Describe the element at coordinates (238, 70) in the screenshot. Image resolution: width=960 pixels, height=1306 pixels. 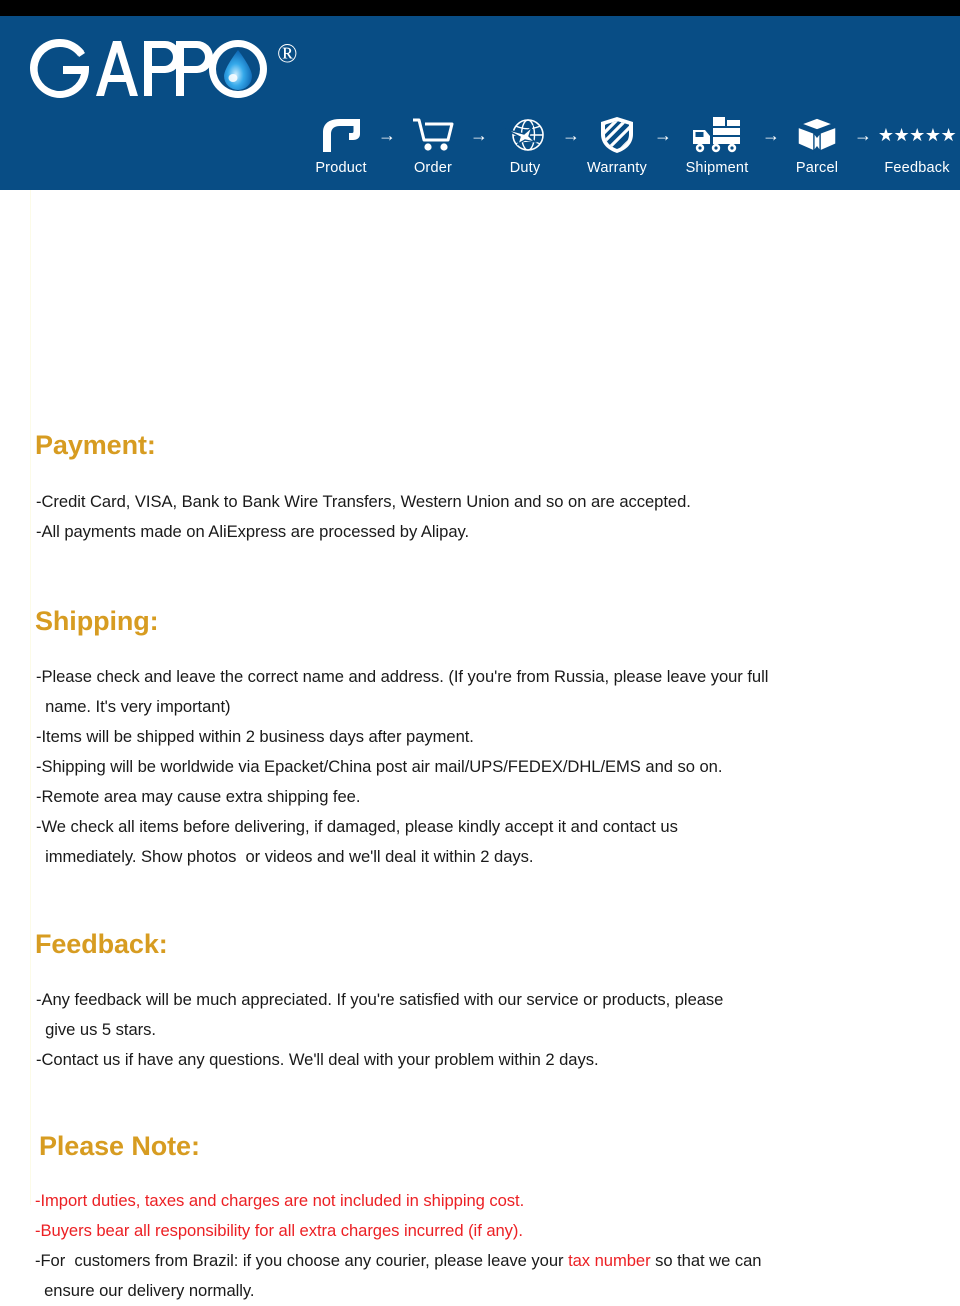
I see `water-droplet-icon` at that location.